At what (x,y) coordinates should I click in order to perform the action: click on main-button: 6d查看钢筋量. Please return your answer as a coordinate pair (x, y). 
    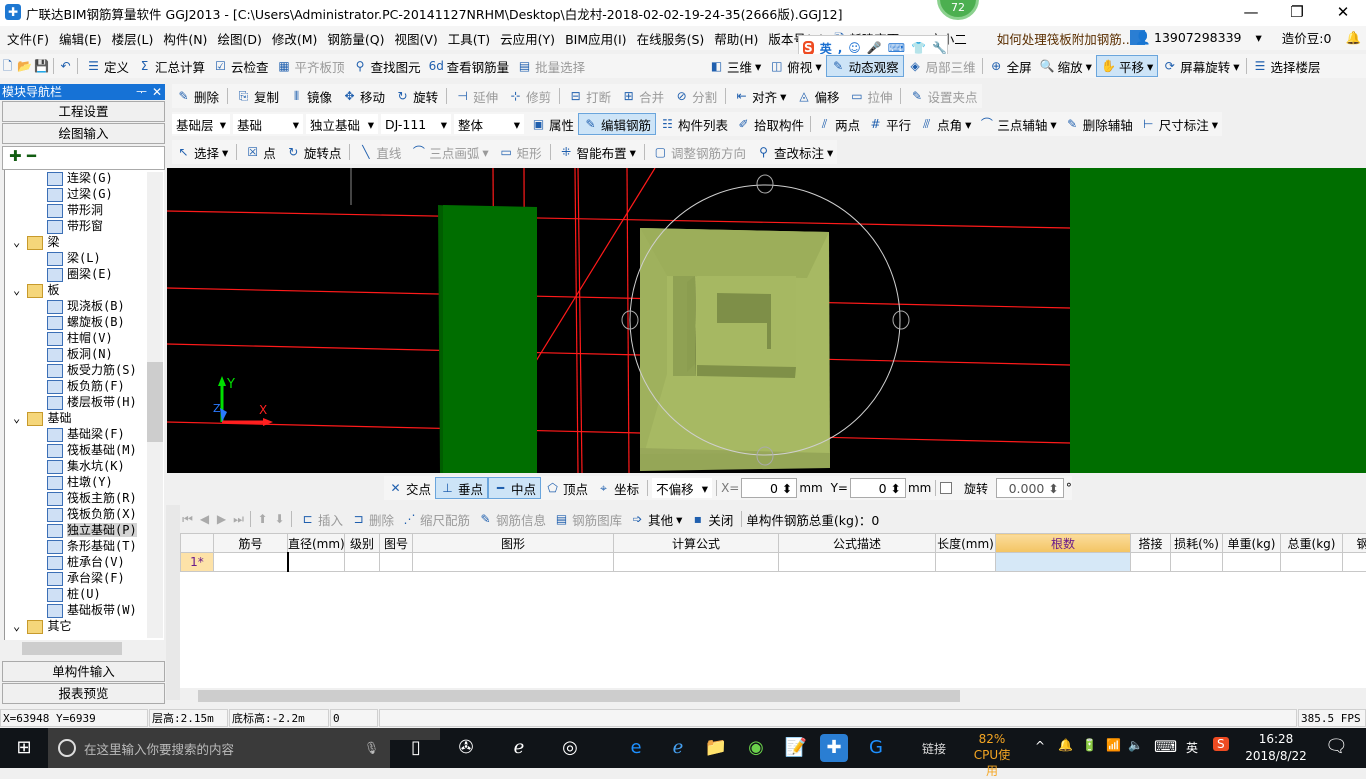
    Looking at the image, I should click on (469, 66).